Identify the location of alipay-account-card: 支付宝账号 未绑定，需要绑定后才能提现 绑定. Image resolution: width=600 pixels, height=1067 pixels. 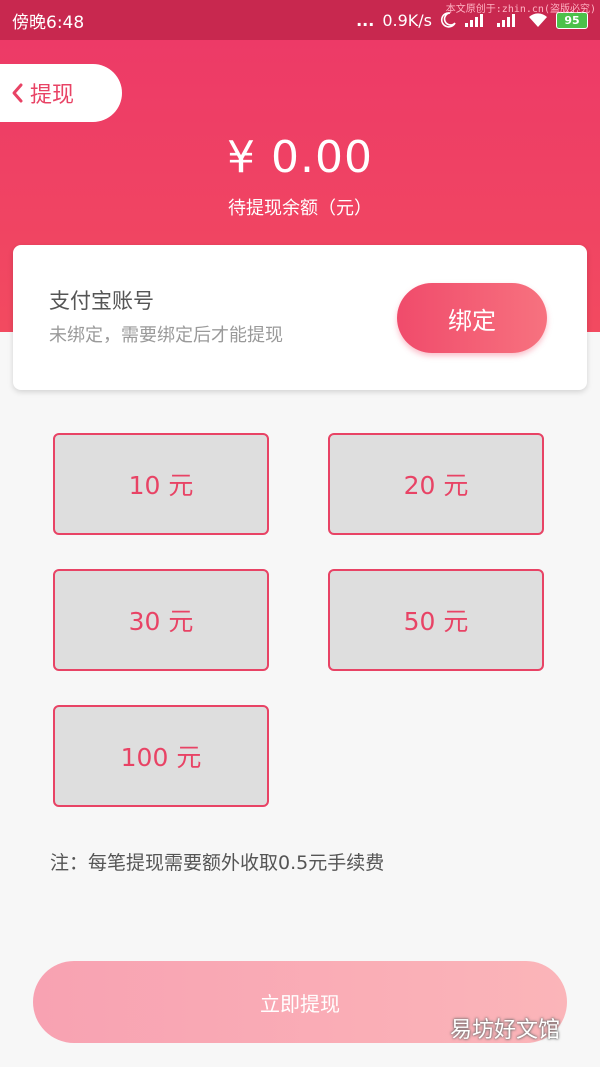
(300, 317).